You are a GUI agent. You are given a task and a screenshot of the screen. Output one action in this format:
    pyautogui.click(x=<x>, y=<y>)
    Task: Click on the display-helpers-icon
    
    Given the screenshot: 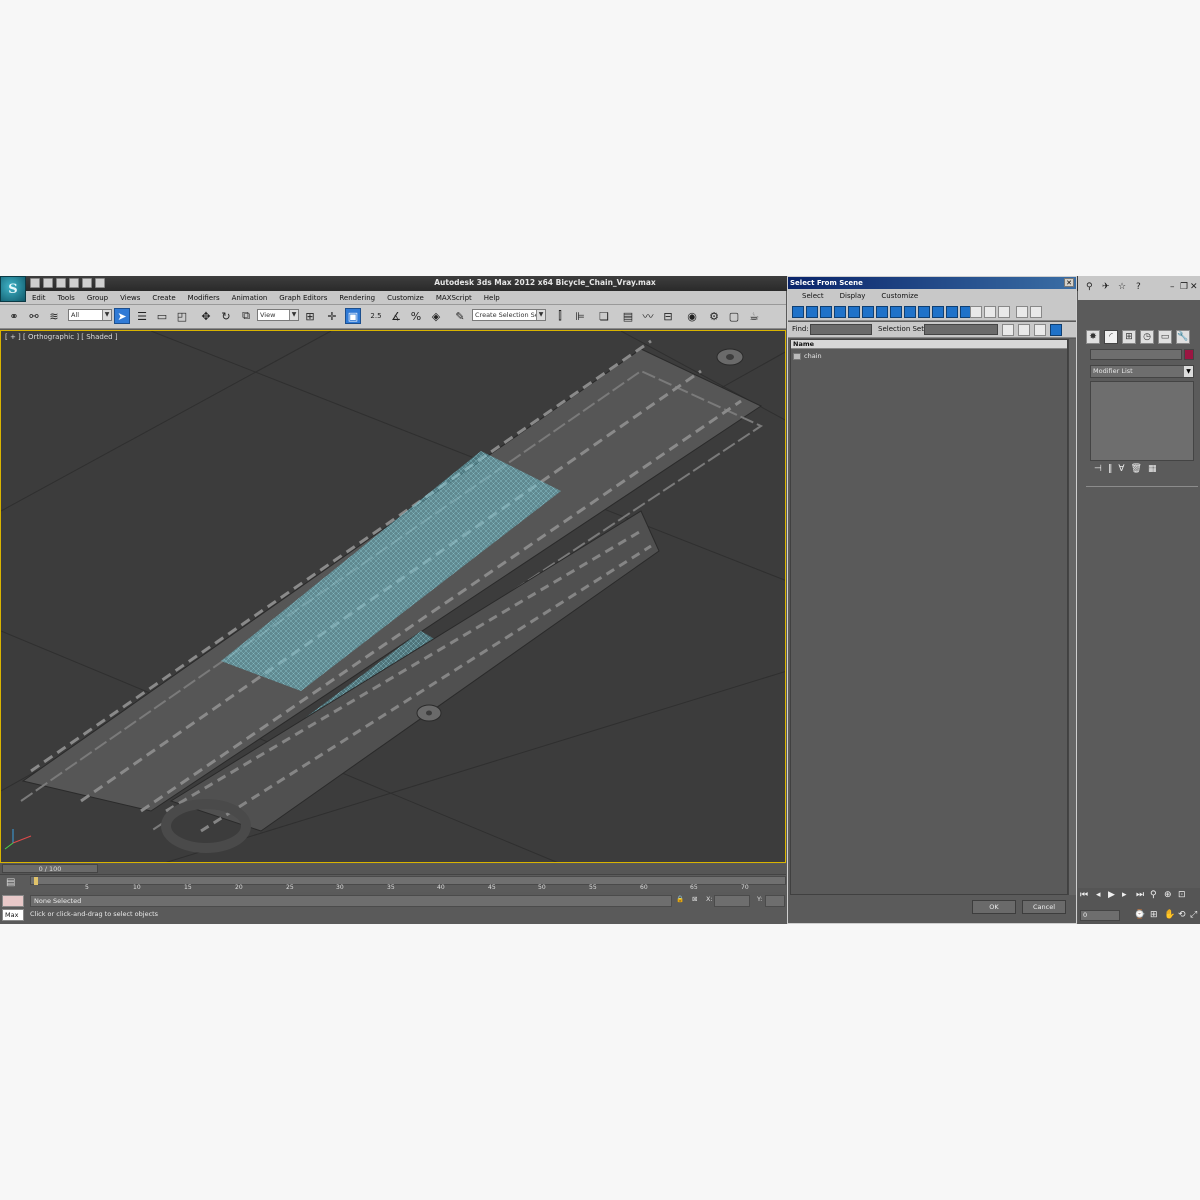 What is the action you would take?
    pyautogui.click(x=854, y=312)
    